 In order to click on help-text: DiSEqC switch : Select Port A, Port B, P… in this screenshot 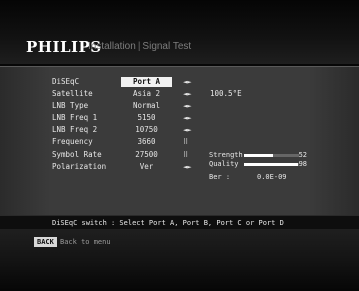, I will do `click(168, 223)`.